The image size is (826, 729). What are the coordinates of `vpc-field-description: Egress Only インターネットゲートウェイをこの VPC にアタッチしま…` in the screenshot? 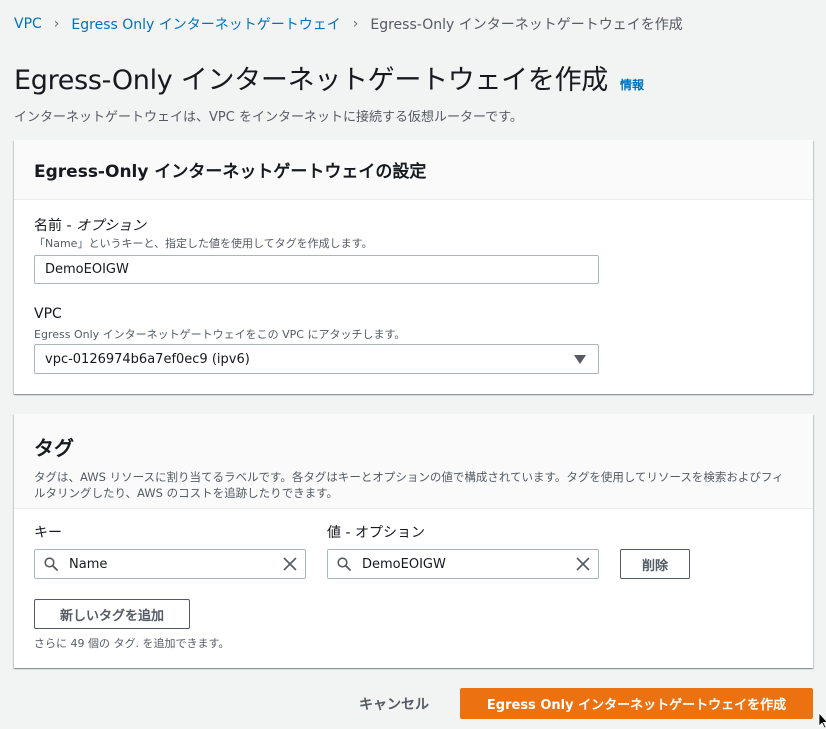 It's located at (220, 334).